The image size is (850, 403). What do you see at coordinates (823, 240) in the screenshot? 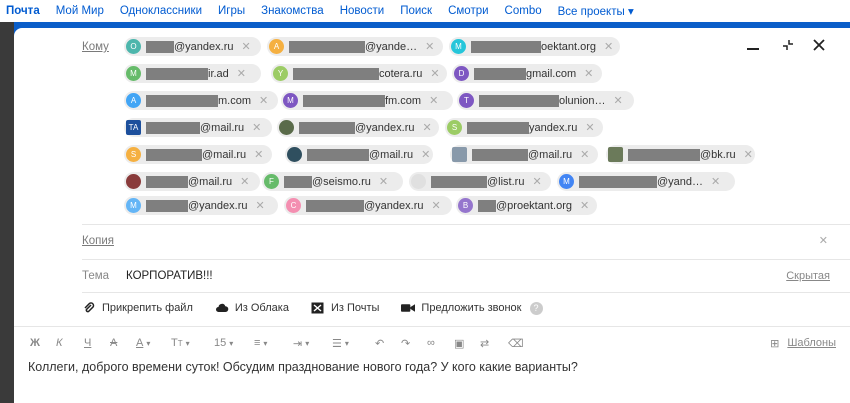
I see `cc-close-icon: ✕` at bounding box center [823, 240].